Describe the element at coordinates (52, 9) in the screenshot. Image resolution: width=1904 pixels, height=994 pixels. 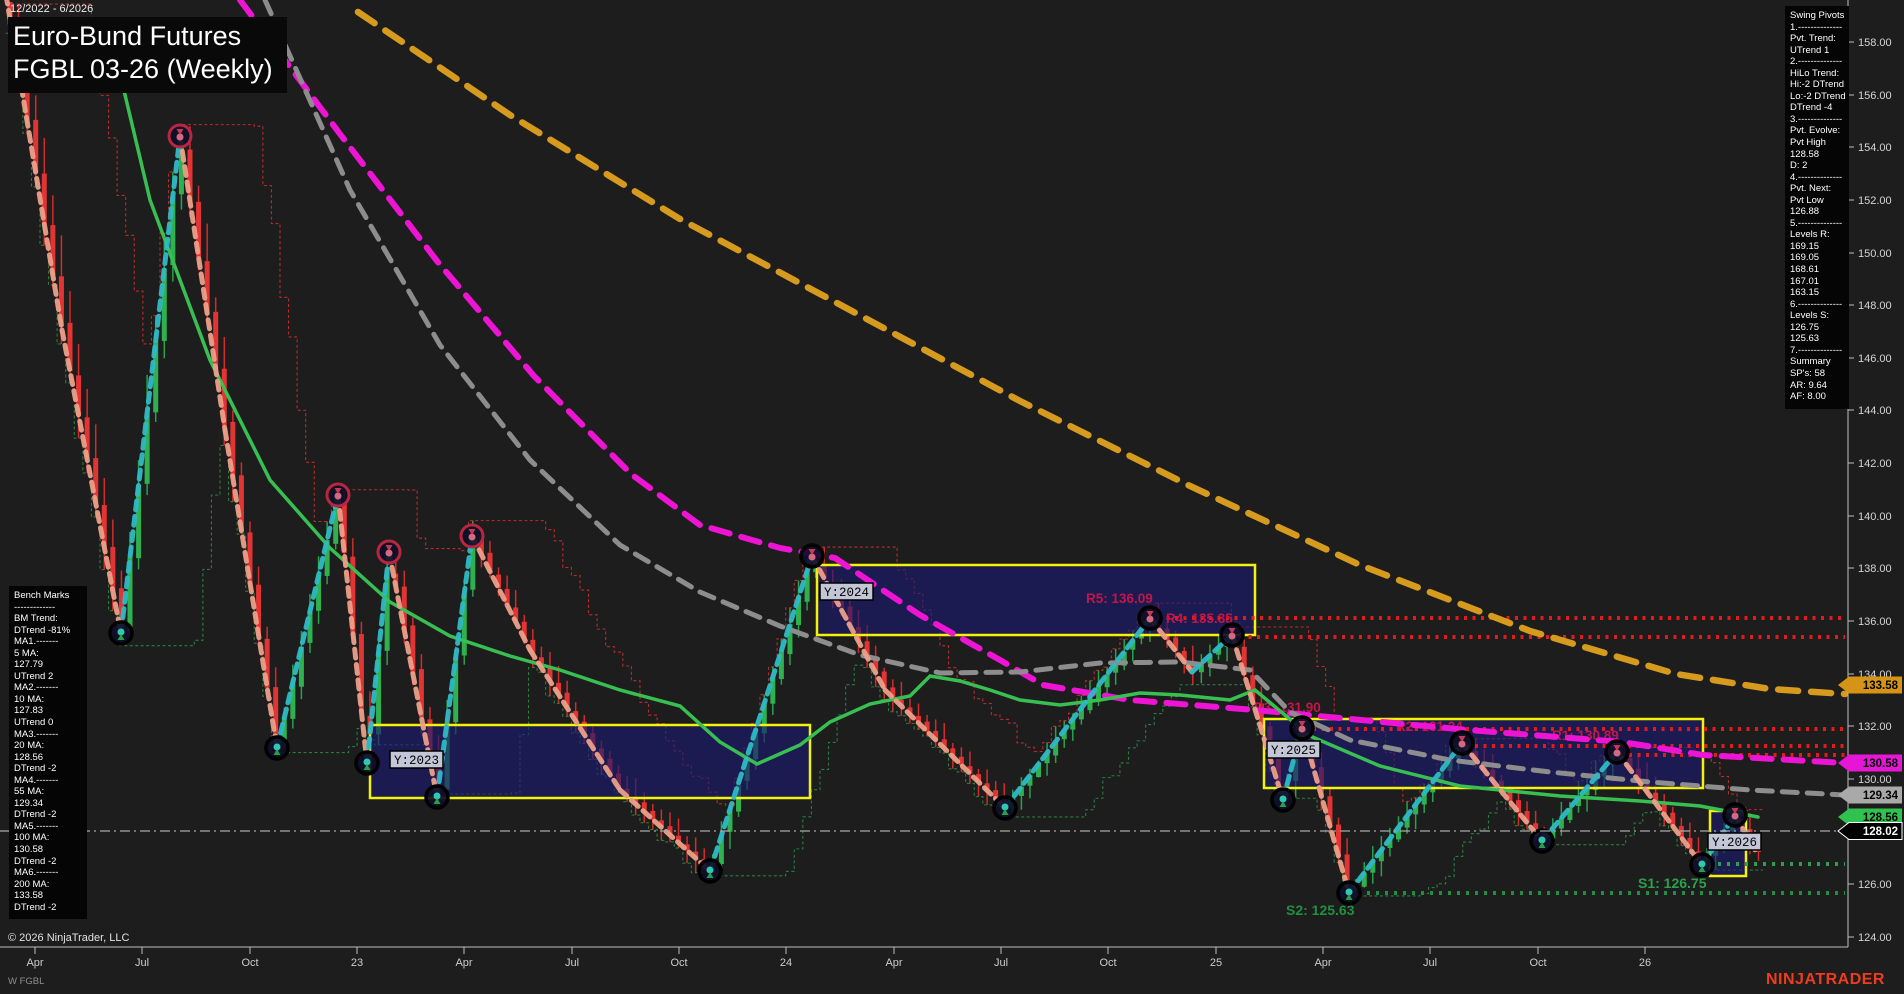
I see `date-range-label: 12/2022 - 6/2026` at that location.